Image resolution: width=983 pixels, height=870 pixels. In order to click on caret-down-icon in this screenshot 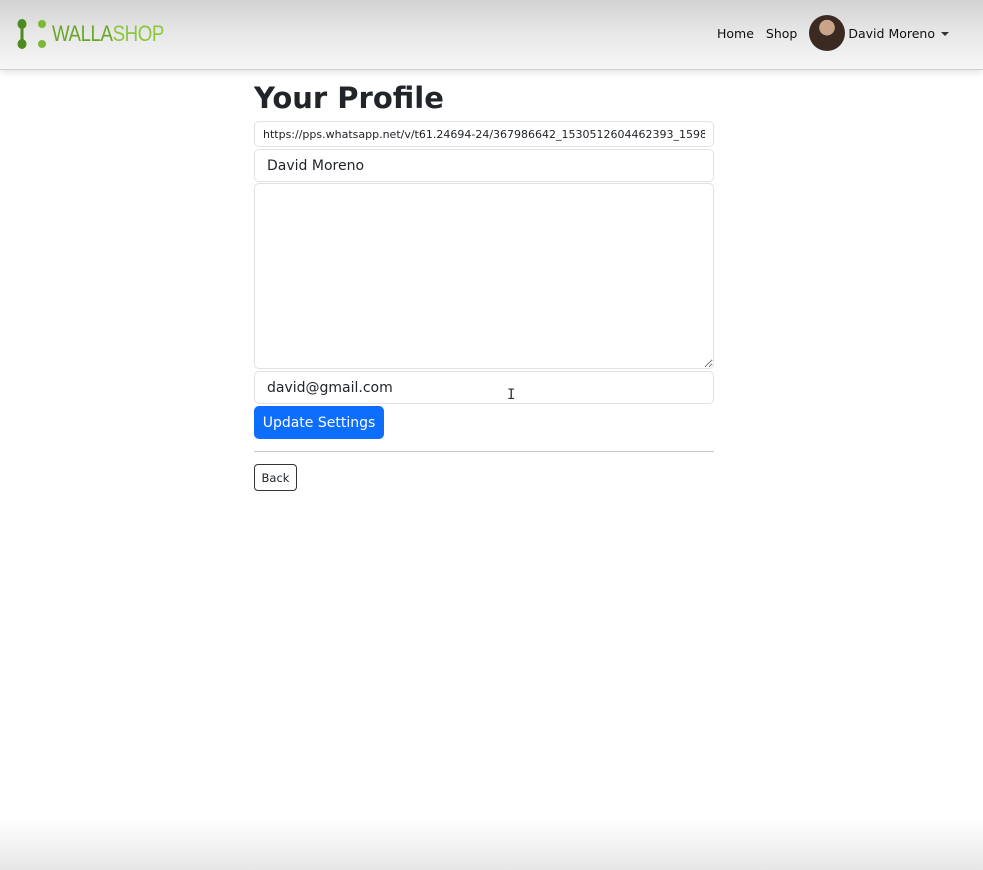, I will do `click(945, 34)`.